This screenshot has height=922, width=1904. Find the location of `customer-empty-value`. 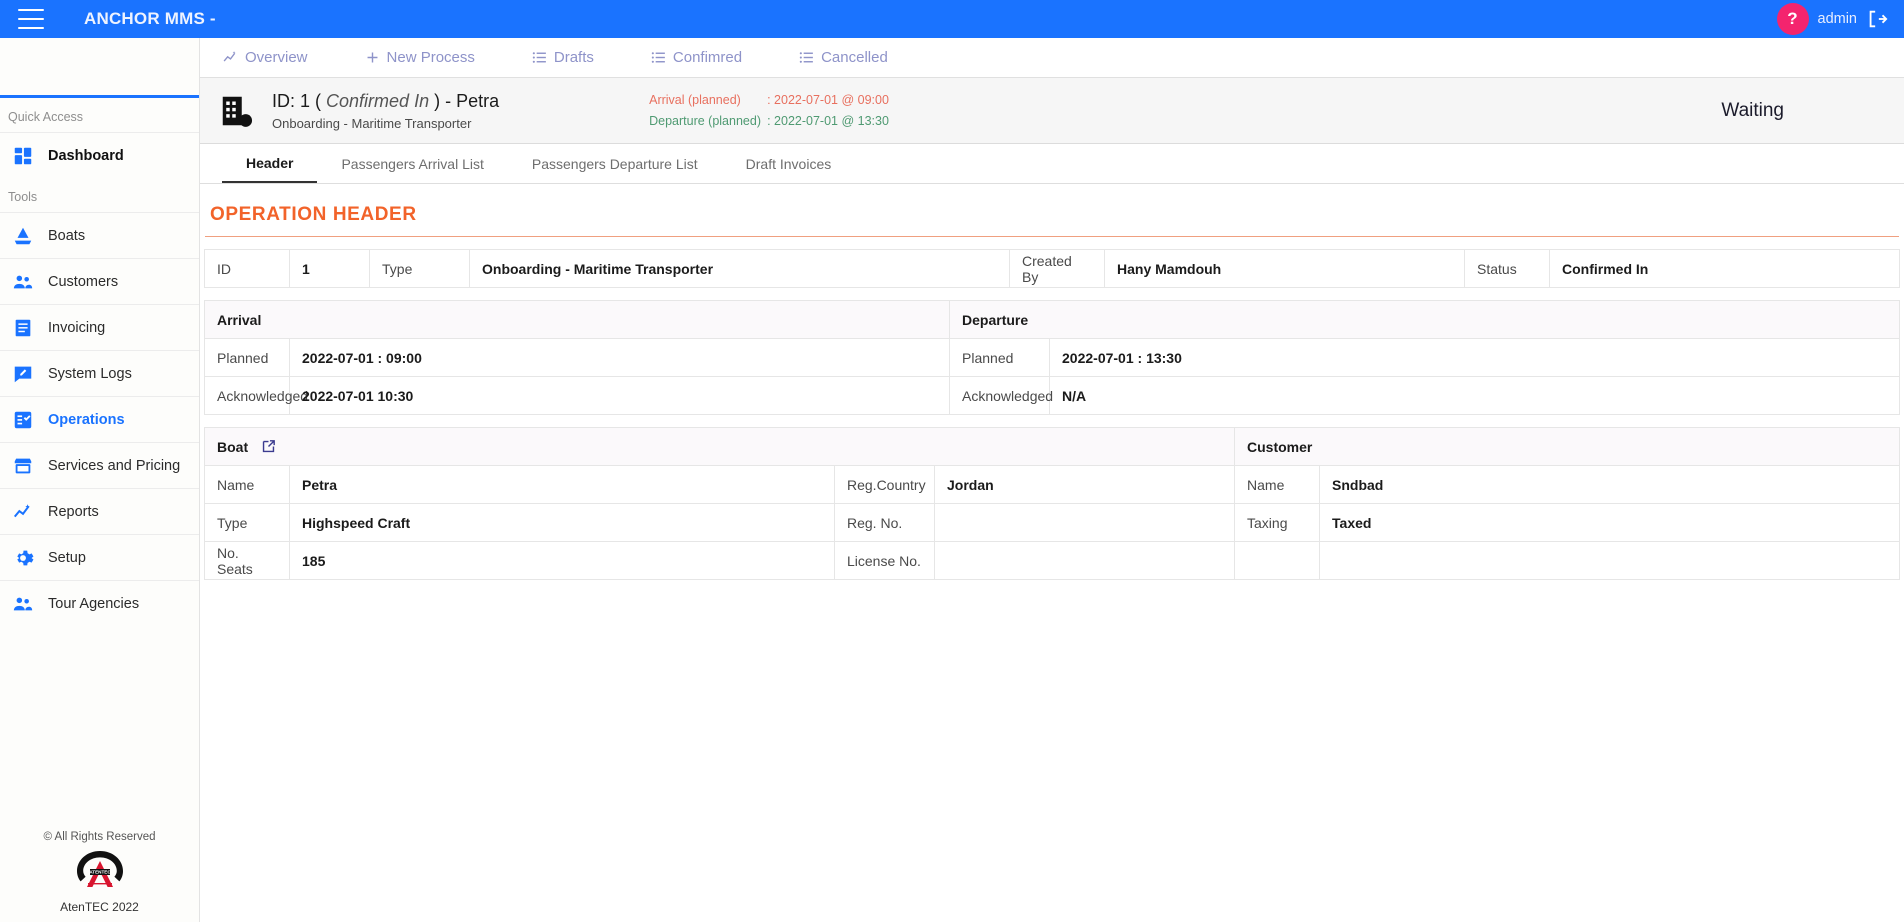

customer-empty-value is located at coordinates (1609, 560).